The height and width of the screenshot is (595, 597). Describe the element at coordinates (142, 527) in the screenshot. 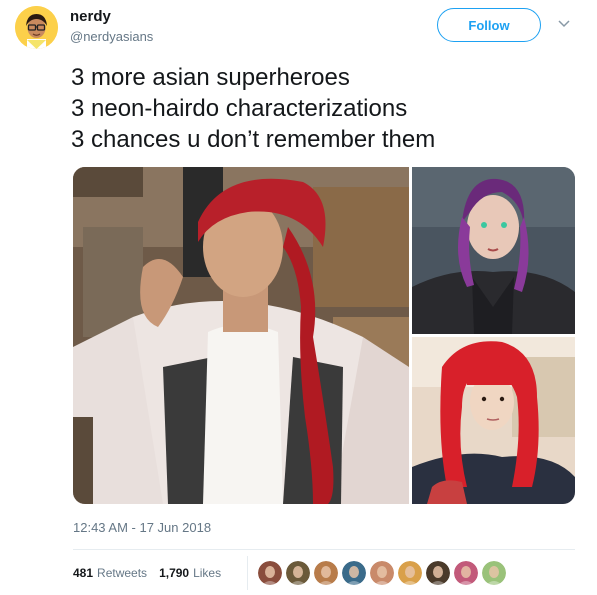

I see `tweet-timestamp: 12:43 AM - 17 Jun 2018` at that location.